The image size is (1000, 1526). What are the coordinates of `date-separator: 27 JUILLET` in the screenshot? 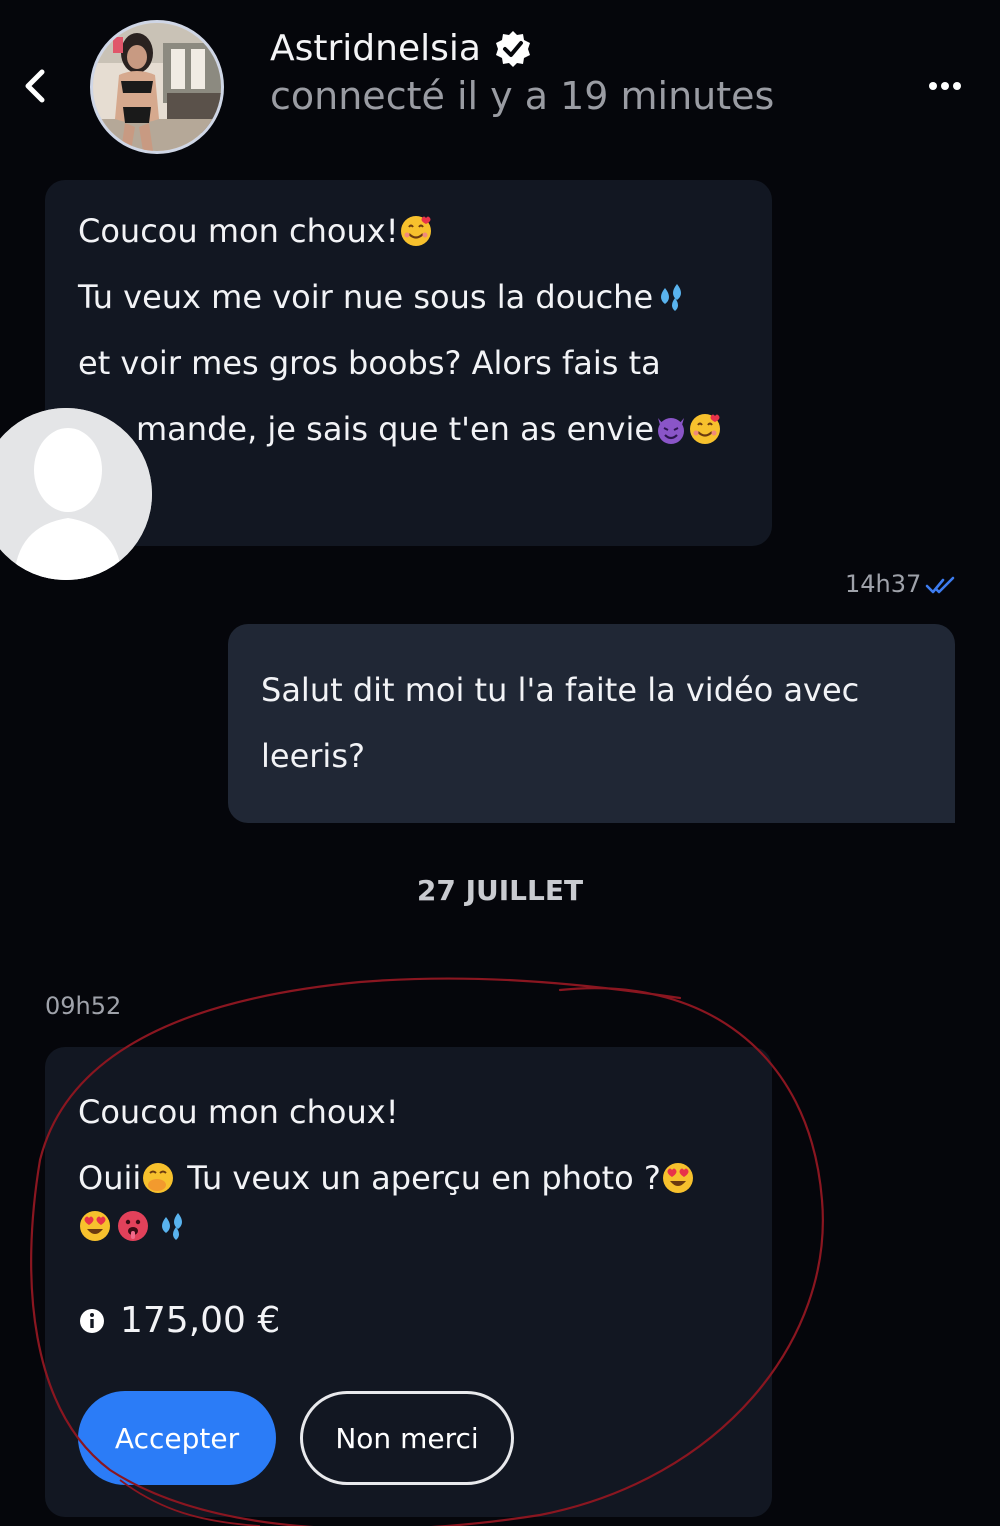 It's located at (500, 890).